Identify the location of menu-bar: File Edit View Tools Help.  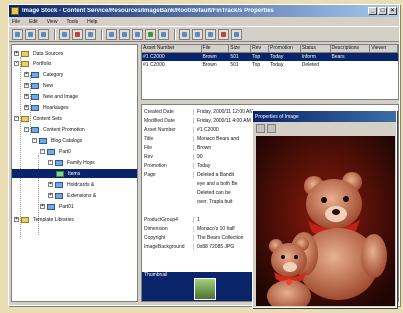
(204, 21).